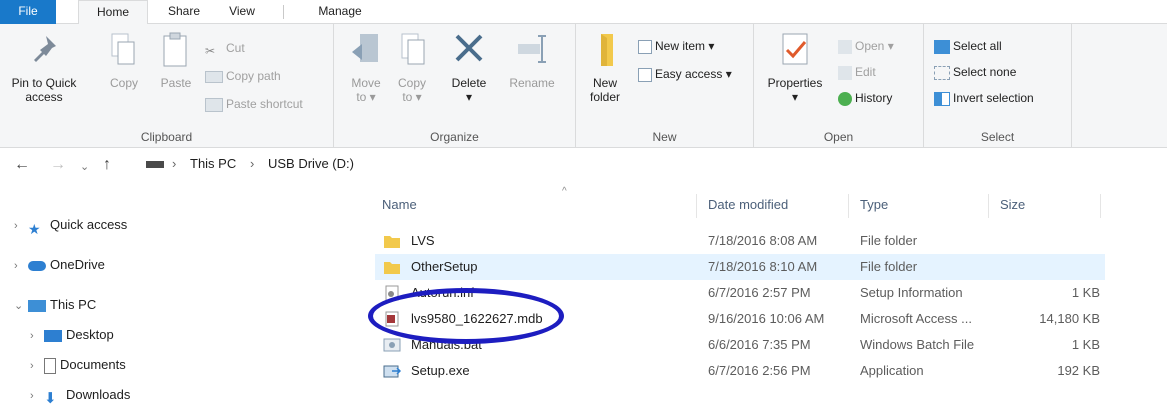 Image resolution: width=1167 pixels, height=408 pixels. I want to click on file-name: lvs9580_1622627.mdb, so click(477, 318).